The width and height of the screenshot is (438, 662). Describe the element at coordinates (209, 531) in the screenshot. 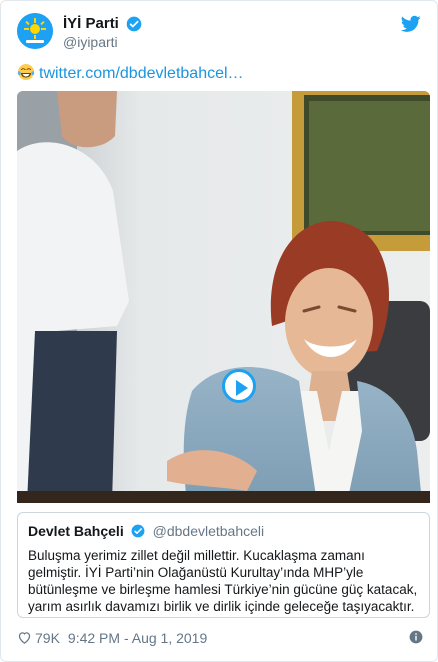

I see `quoted-author-handle: @dbdevletbahceli` at that location.